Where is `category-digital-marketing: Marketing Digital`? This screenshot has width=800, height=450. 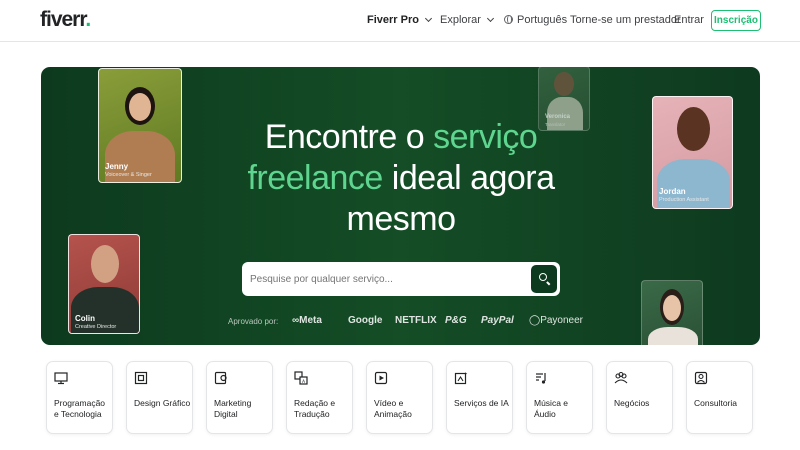 category-digital-marketing: Marketing Digital is located at coordinates (239, 397).